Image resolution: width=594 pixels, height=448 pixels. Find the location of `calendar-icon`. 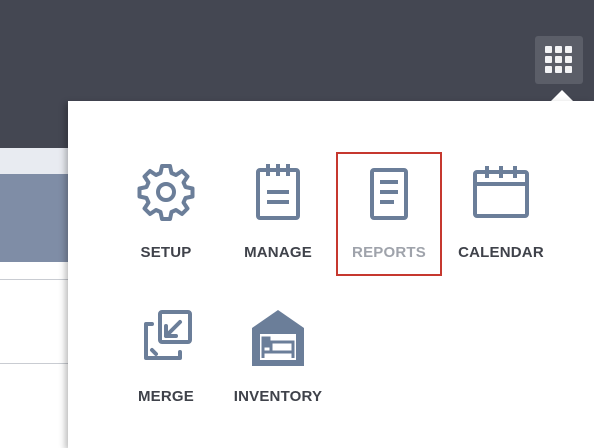

calendar-icon is located at coordinates (501, 192).